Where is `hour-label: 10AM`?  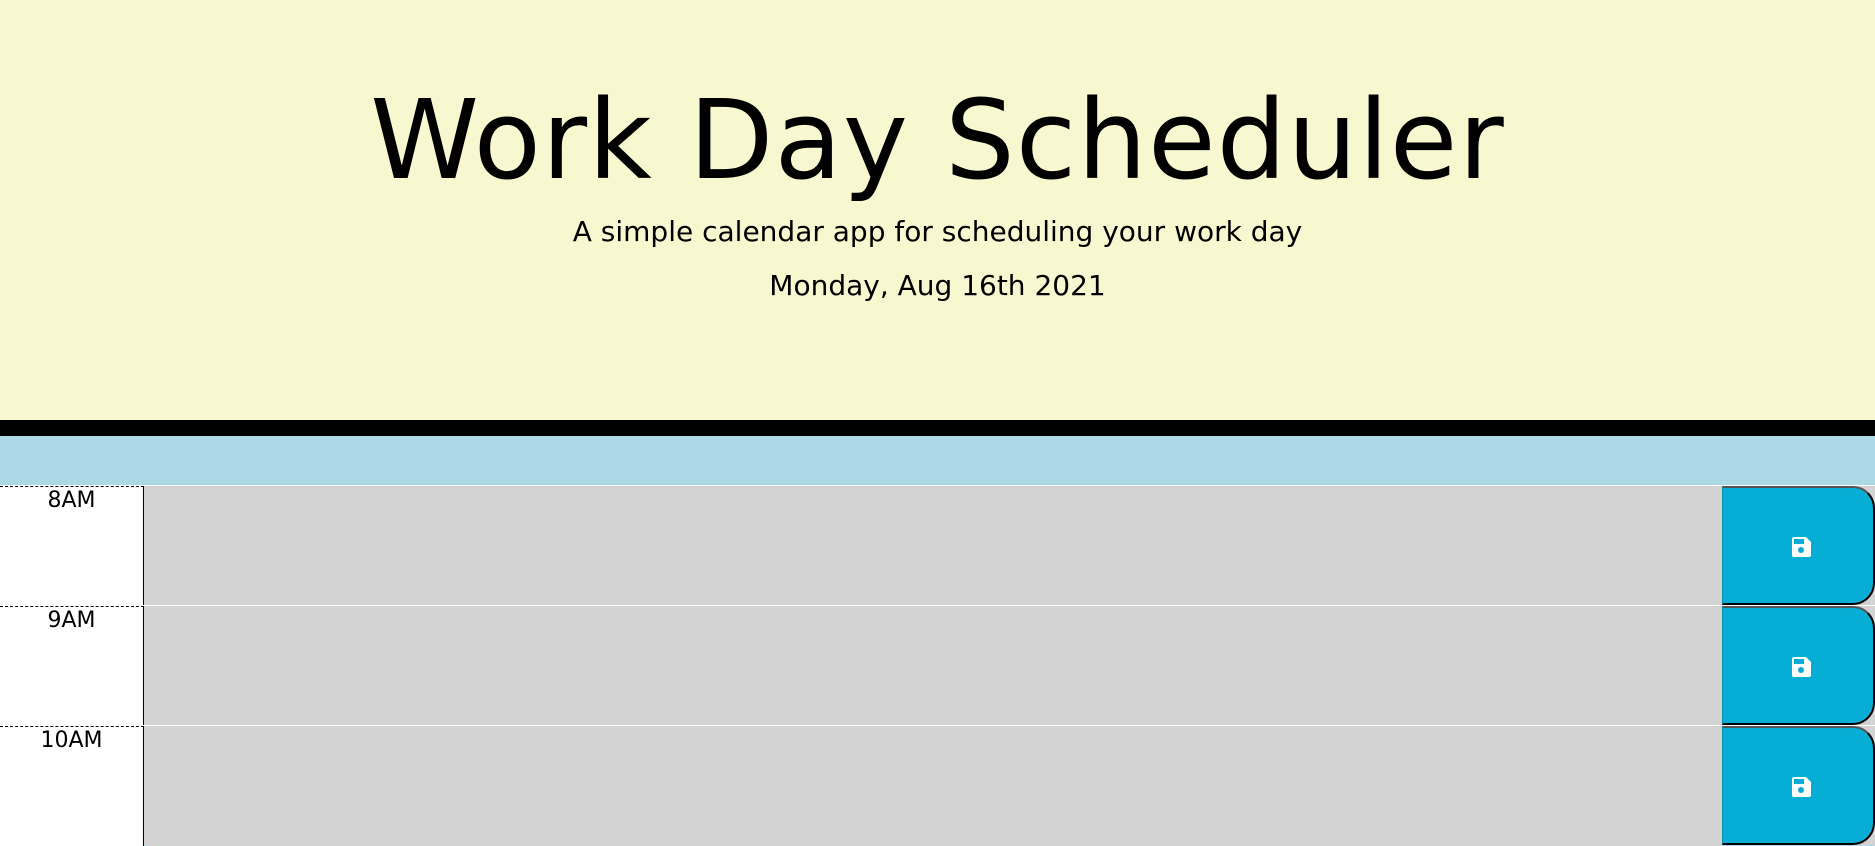 hour-label: 10AM is located at coordinates (72, 786).